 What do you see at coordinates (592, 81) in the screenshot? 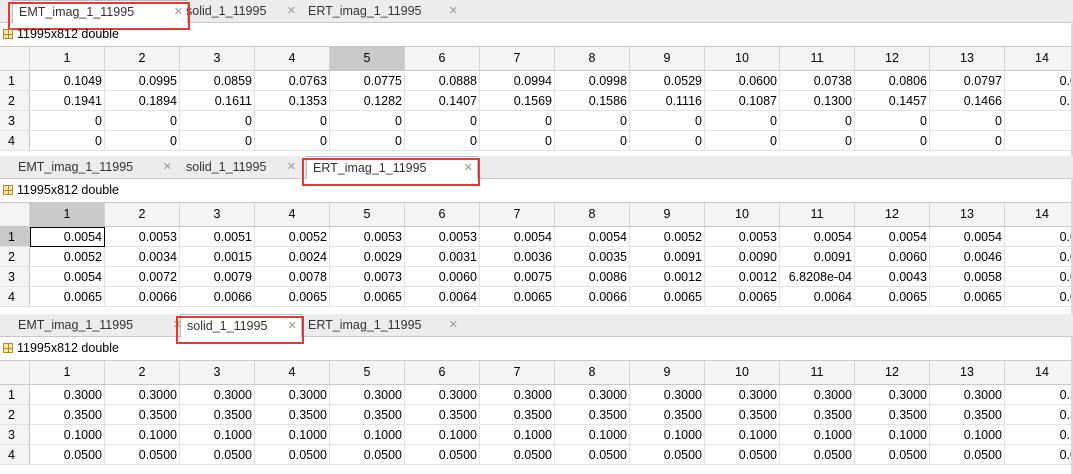
I see `table-cell: 0.0998` at bounding box center [592, 81].